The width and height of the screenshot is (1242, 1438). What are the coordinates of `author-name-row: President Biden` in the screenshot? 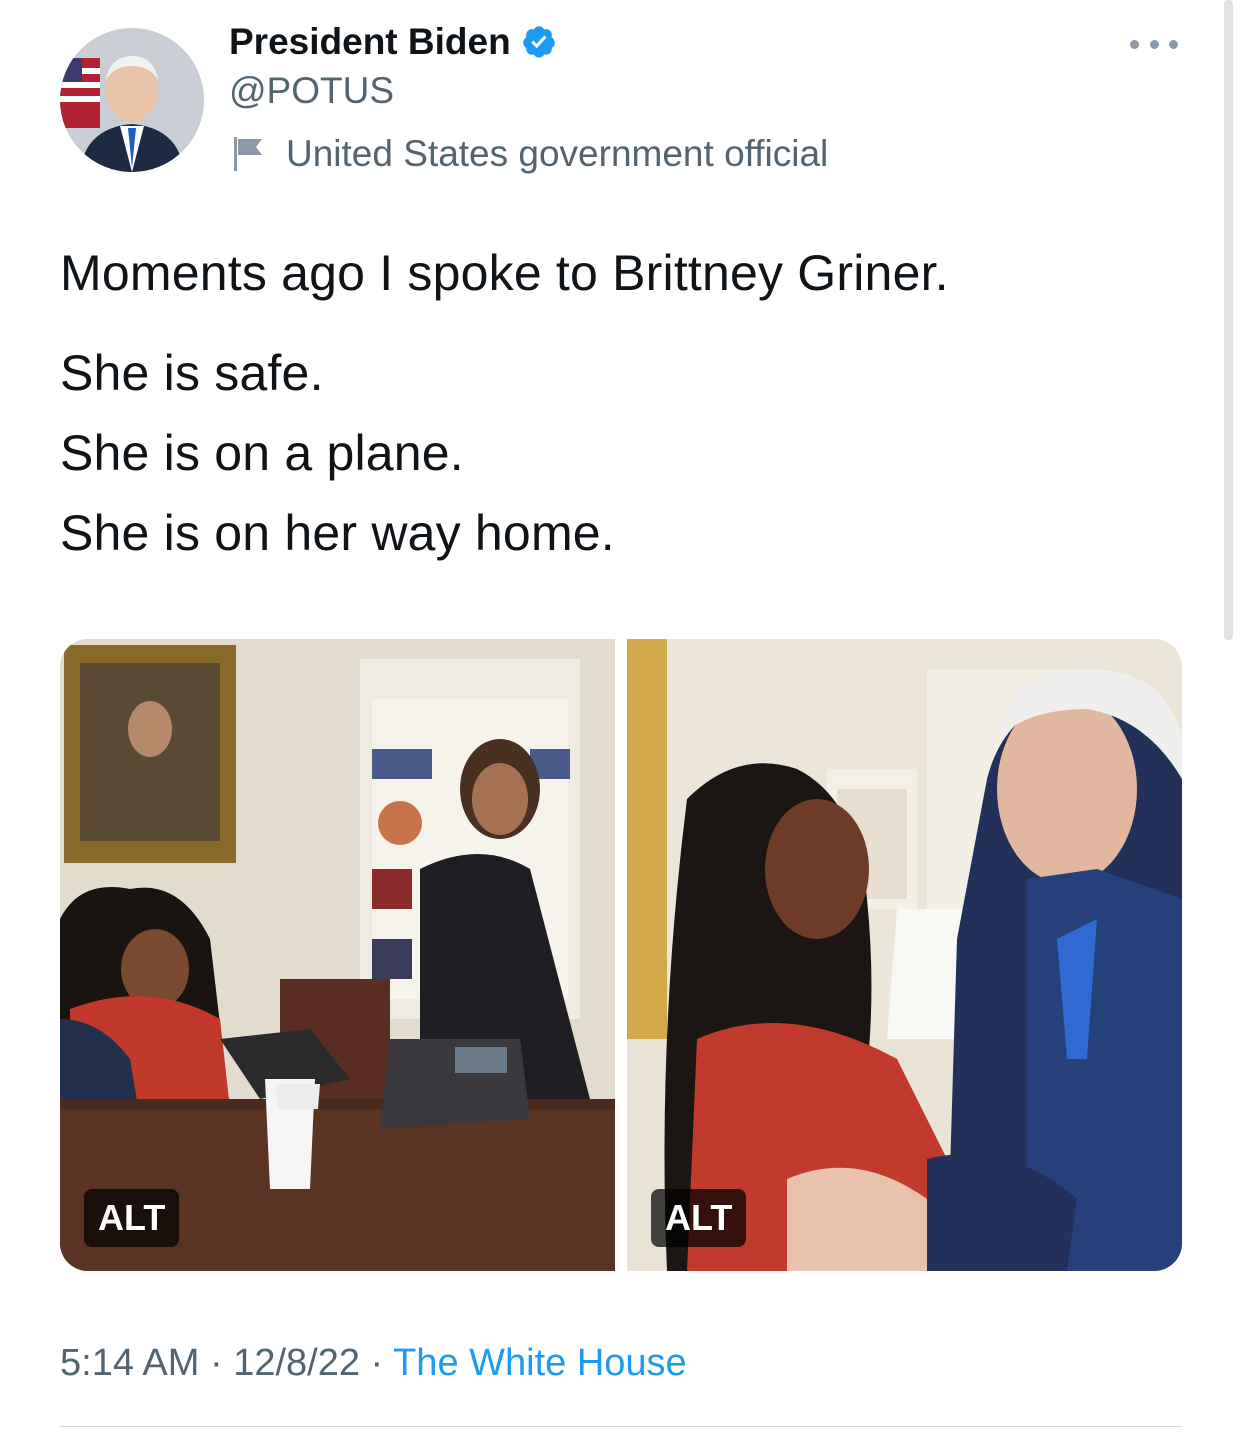 It's located at (393, 42).